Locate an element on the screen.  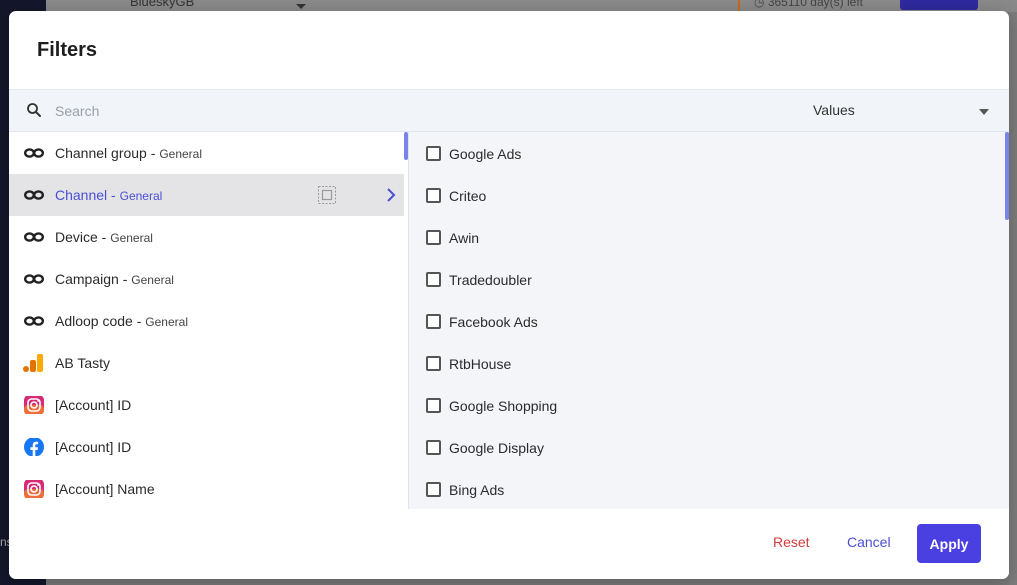
dimension-name: Adloop code is located at coordinates (94, 321).